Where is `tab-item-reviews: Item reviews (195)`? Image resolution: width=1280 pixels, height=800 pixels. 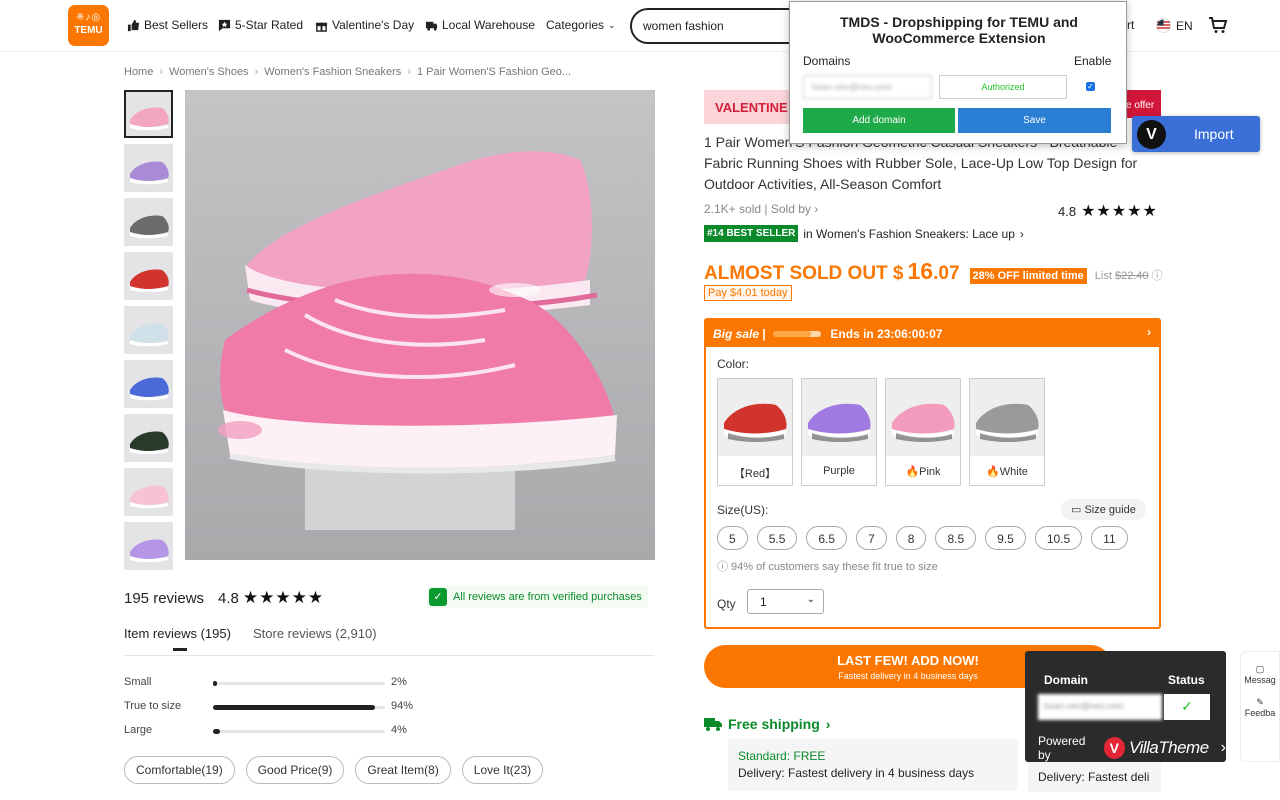 tab-item-reviews: Item reviews (195) is located at coordinates (177, 638).